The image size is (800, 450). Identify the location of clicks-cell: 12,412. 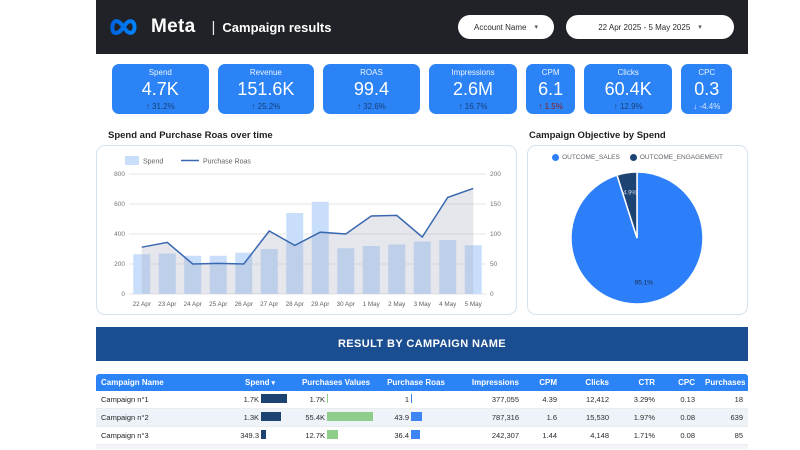
(597, 399).